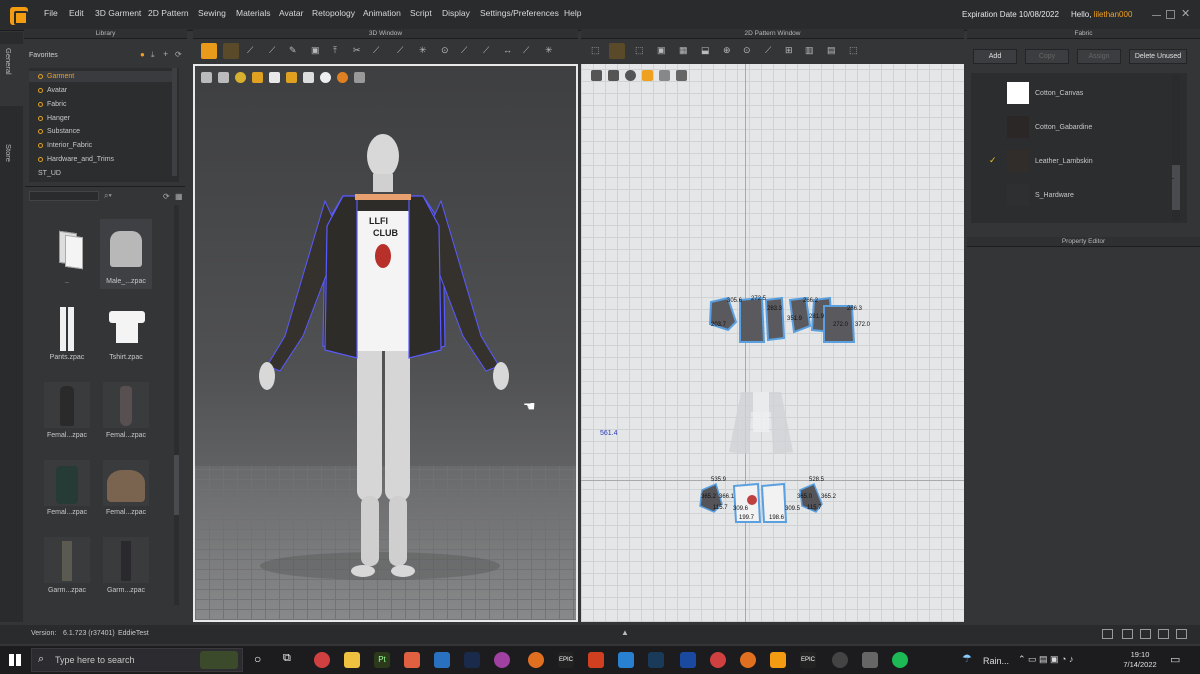  What do you see at coordinates (65, 145) in the screenshot?
I see `library-item-interior-fabric: Interior_Fabric` at bounding box center [65, 145].